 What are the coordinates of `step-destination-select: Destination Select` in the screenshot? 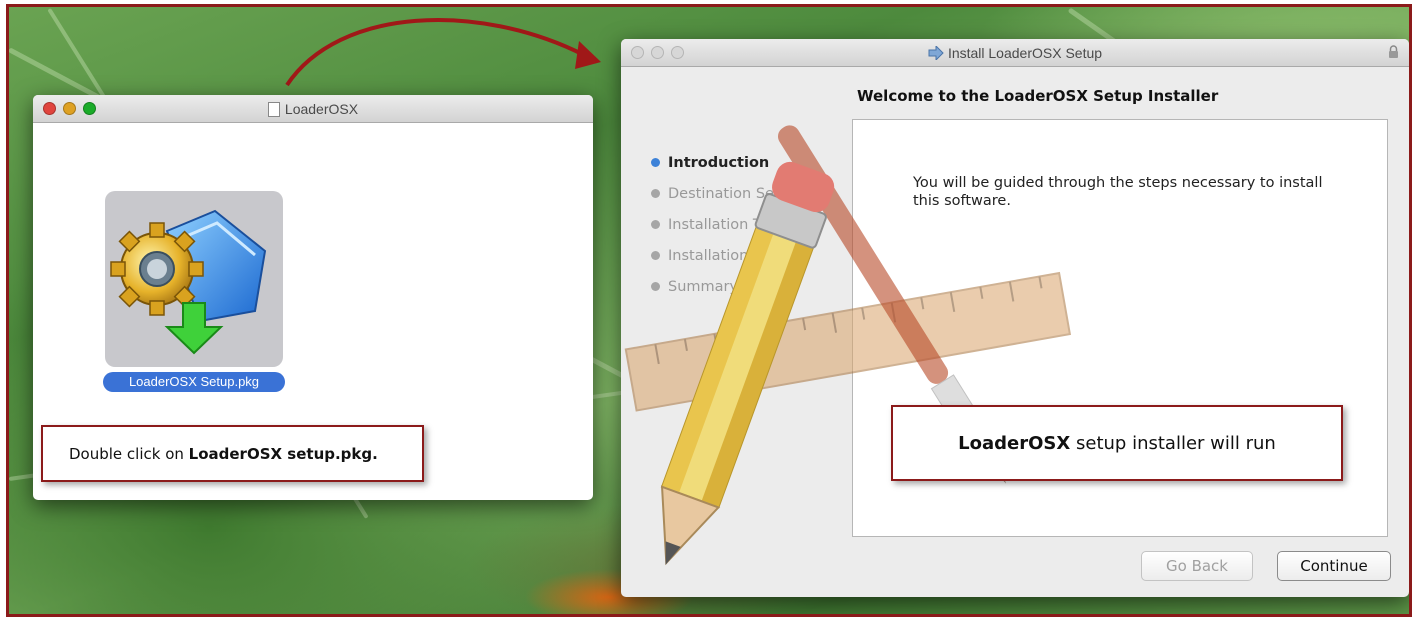 It's located at (726, 193).